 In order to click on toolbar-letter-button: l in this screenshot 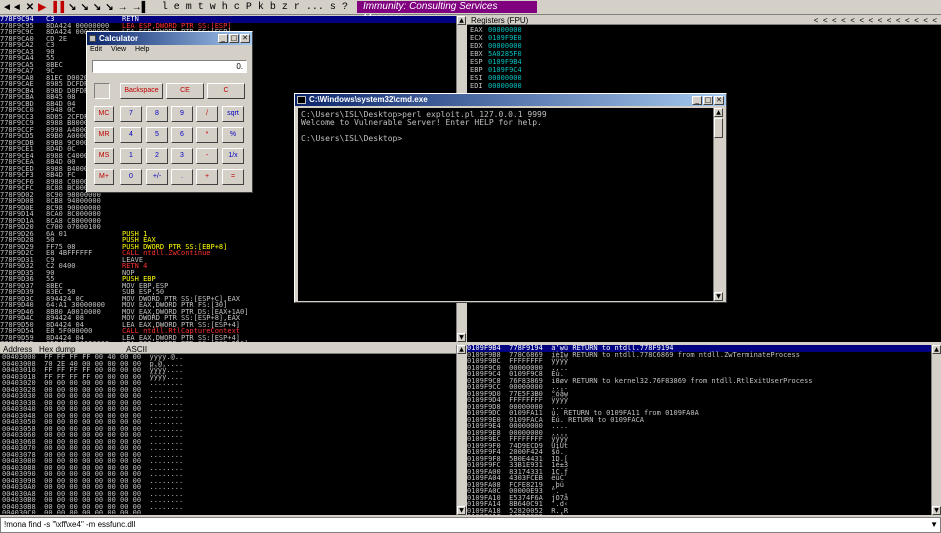, I will do `click(165, 7)`.